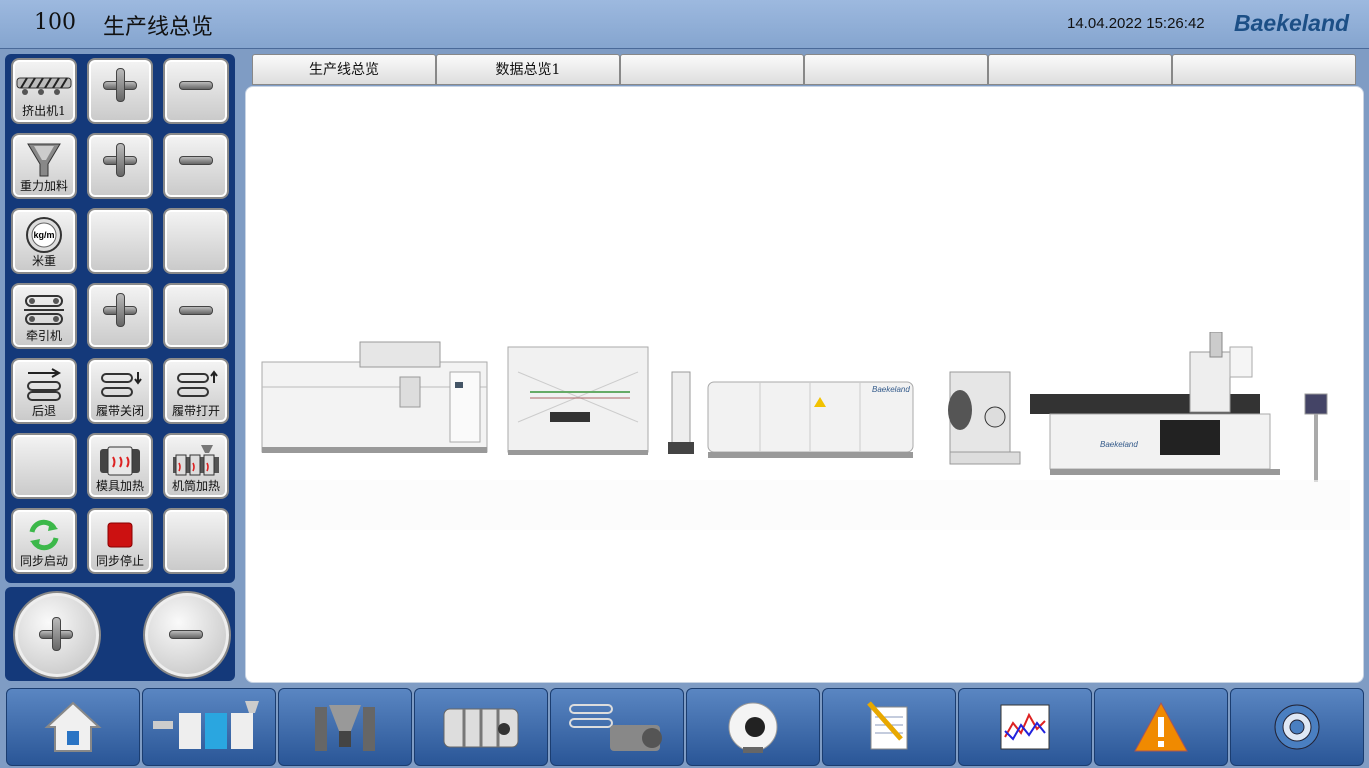 Image resolution: width=1369 pixels, height=768 pixels. What do you see at coordinates (984, 418) in the screenshot?
I see `die-head` at bounding box center [984, 418].